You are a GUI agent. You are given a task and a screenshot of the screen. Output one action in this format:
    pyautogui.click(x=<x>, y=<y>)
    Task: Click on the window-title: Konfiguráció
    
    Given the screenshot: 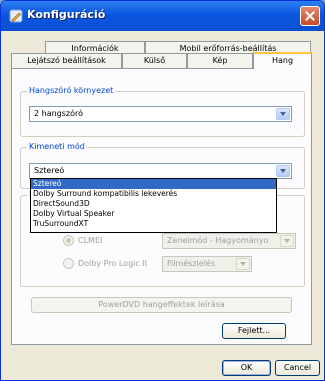 What is the action you would take?
    pyautogui.click(x=66, y=14)
    